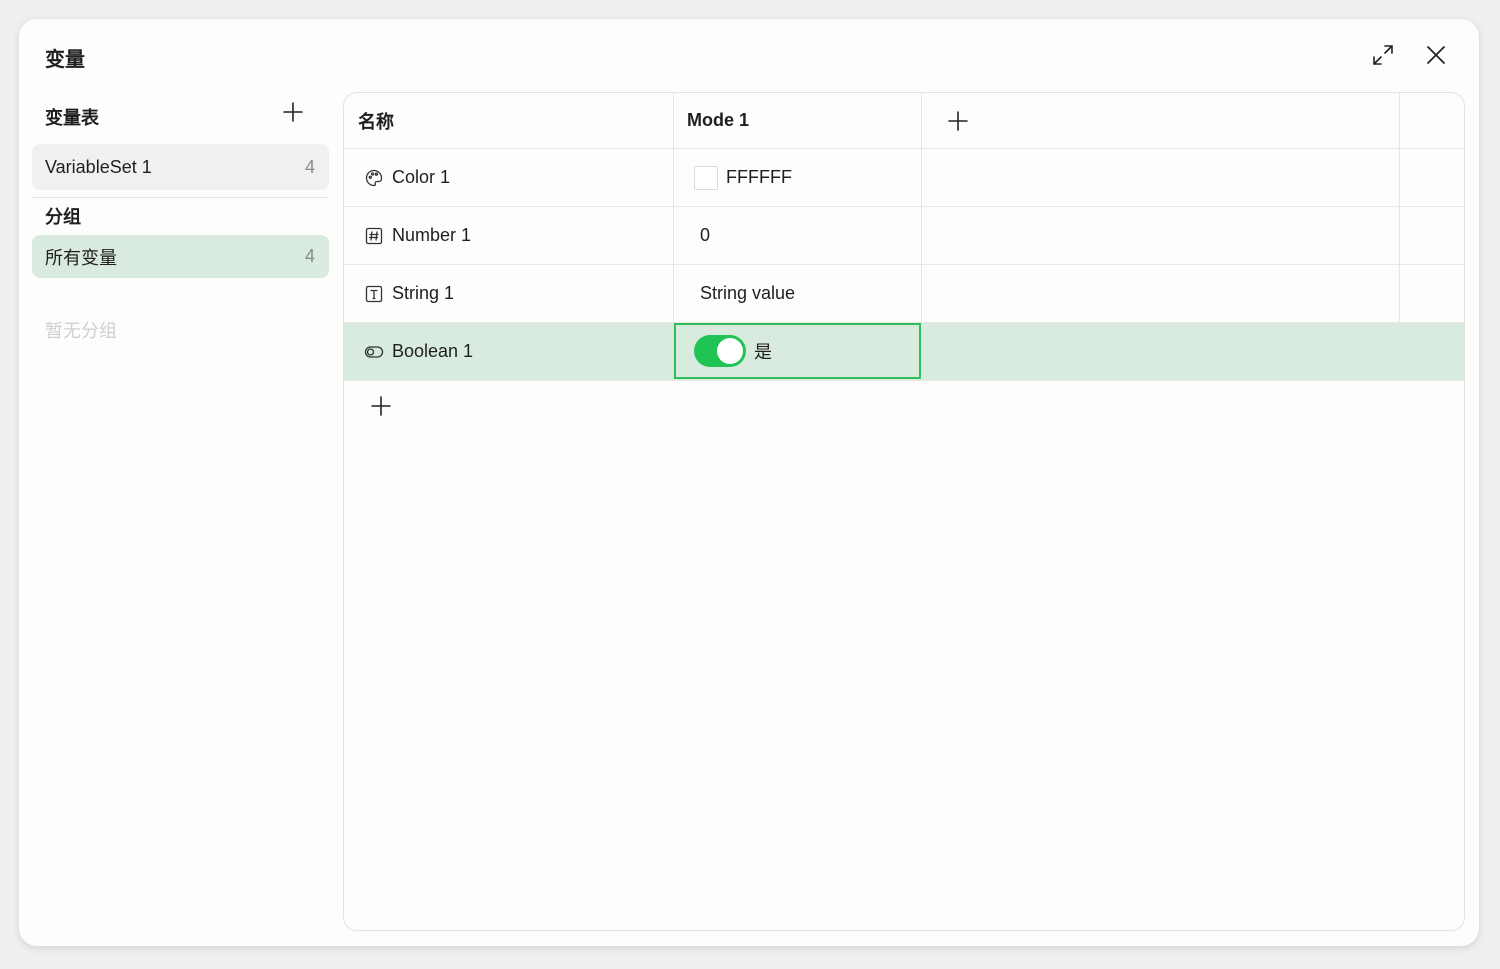 Image resolution: width=1500 pixels, height=969 pixels. Describe the element at coordinates (432, 235) in the screenshot. I see `variable-name: Number 1` at that location.